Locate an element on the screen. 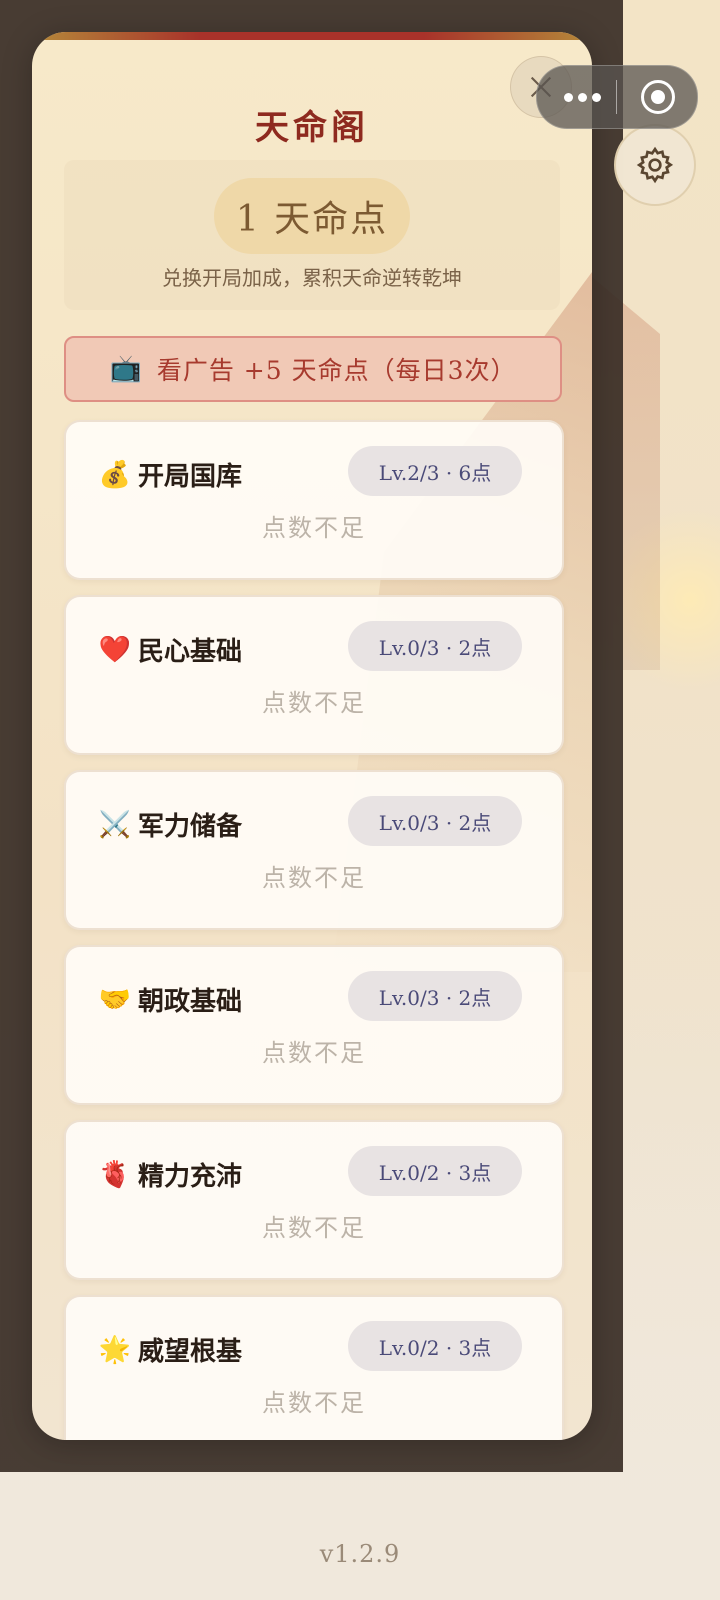  capsule-divider is located at coordinates (616, 97).